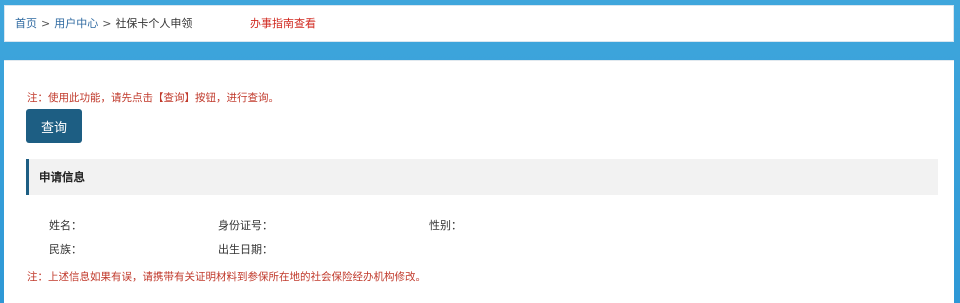  Describe the element at coordinates (54, 126) in the screenshot. I see `query-button: 查询` at that location.